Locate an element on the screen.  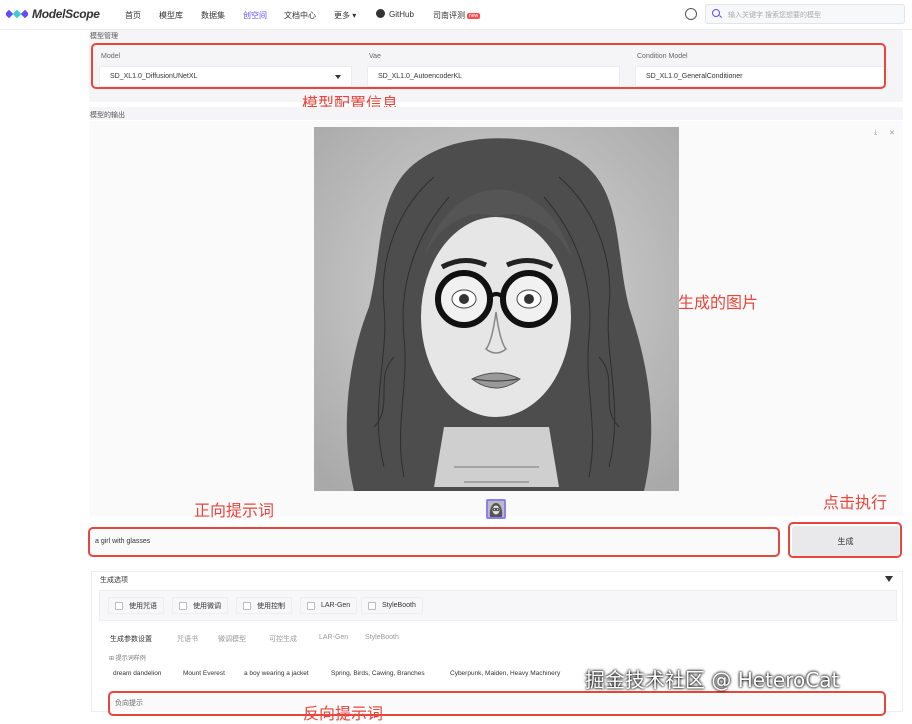
example-chip: Cyberpunk, Maiden, Heavy Machinery is located at coordinates (505, 673).